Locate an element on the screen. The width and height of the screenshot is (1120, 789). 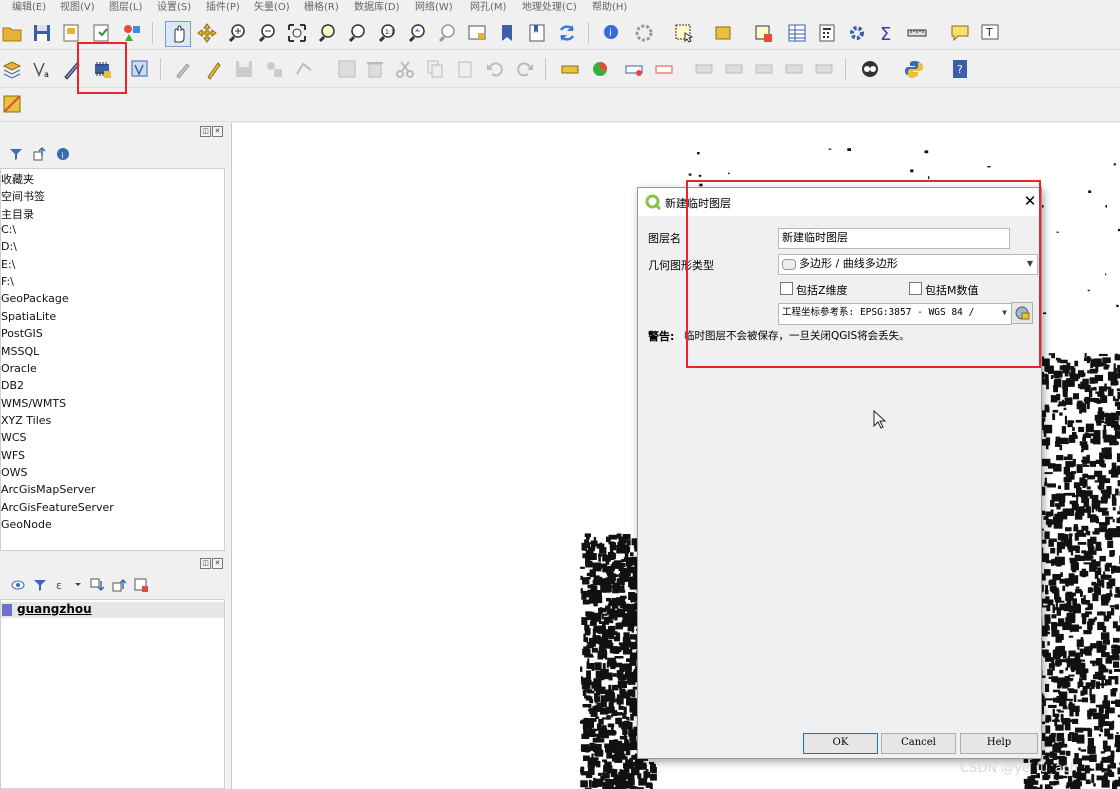
cut-features-icon is located at coordinates (405, 69).